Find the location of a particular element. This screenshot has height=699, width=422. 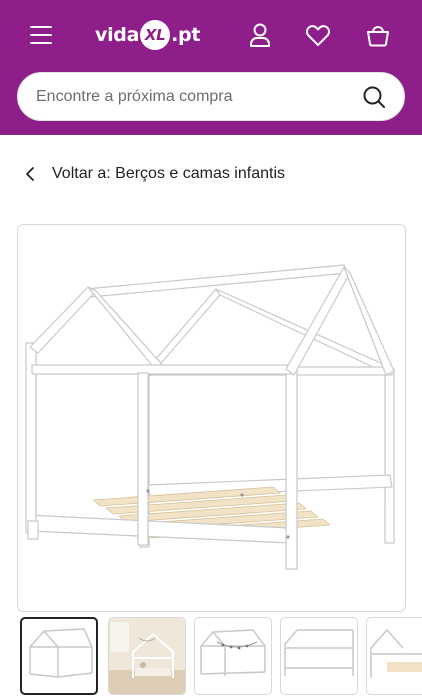

account-icon is located at coordinates (260, 35).